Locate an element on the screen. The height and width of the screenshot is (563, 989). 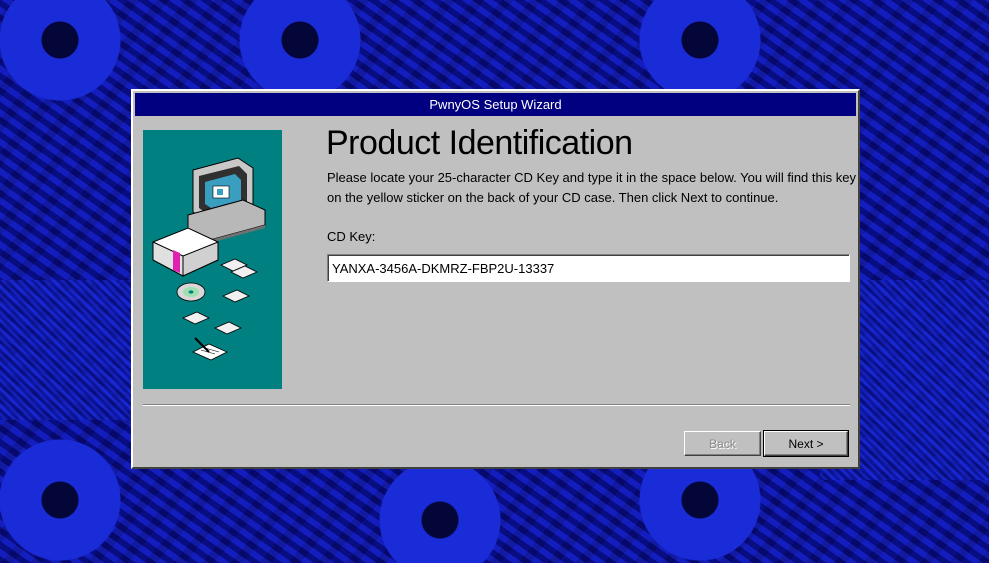
wallpaper-pattern is located at coordinates (65, 350).